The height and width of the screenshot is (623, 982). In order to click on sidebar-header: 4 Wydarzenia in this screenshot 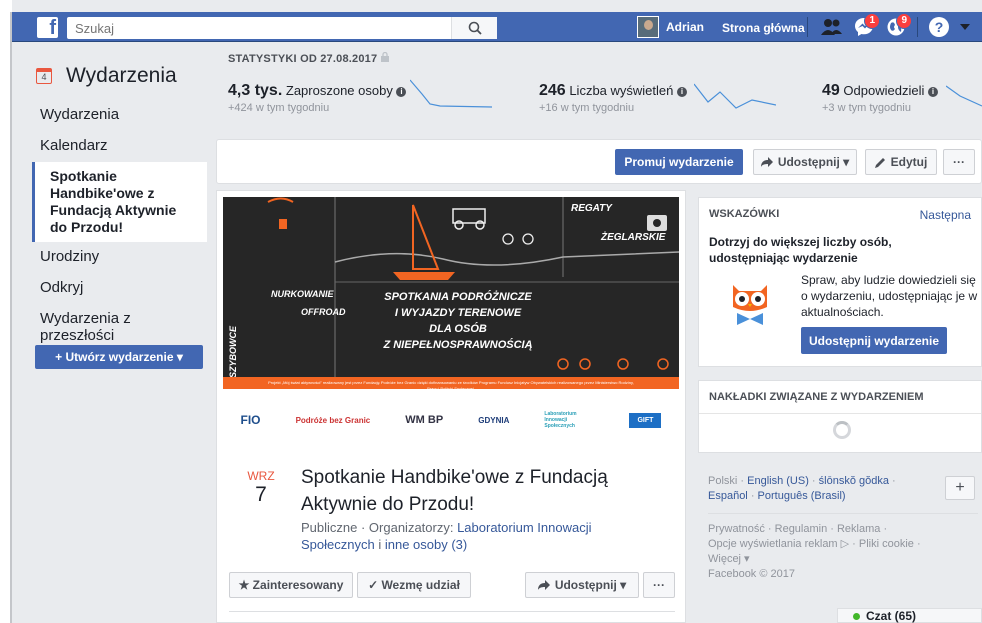, I will do `click(119, 76)`.